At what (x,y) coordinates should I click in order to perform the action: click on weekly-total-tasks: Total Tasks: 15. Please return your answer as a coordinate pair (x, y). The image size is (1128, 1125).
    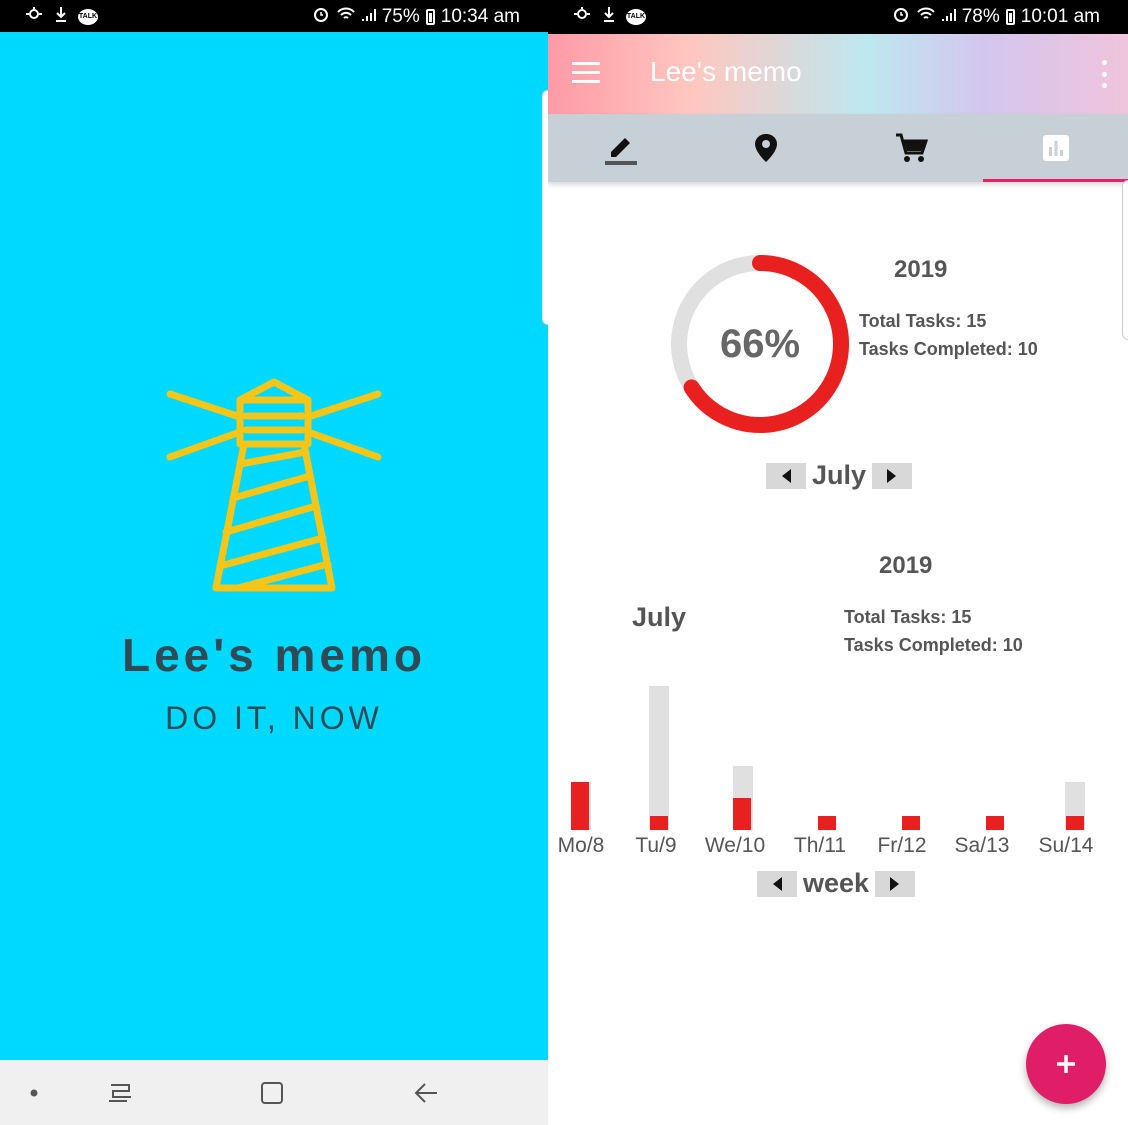
    Looking at the image, I should click on (908, 617).